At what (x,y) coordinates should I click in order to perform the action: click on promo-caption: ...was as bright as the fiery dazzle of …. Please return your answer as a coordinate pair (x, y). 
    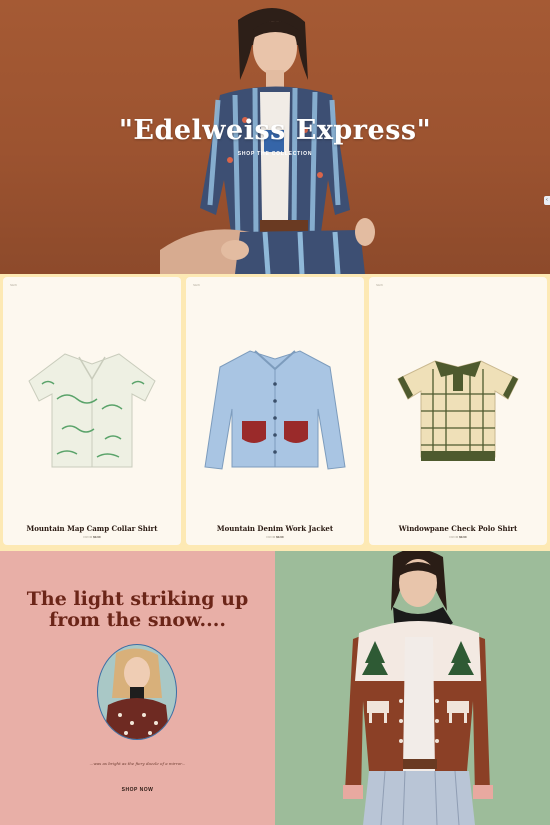
    Looking at the image, I should click on (137, 763).